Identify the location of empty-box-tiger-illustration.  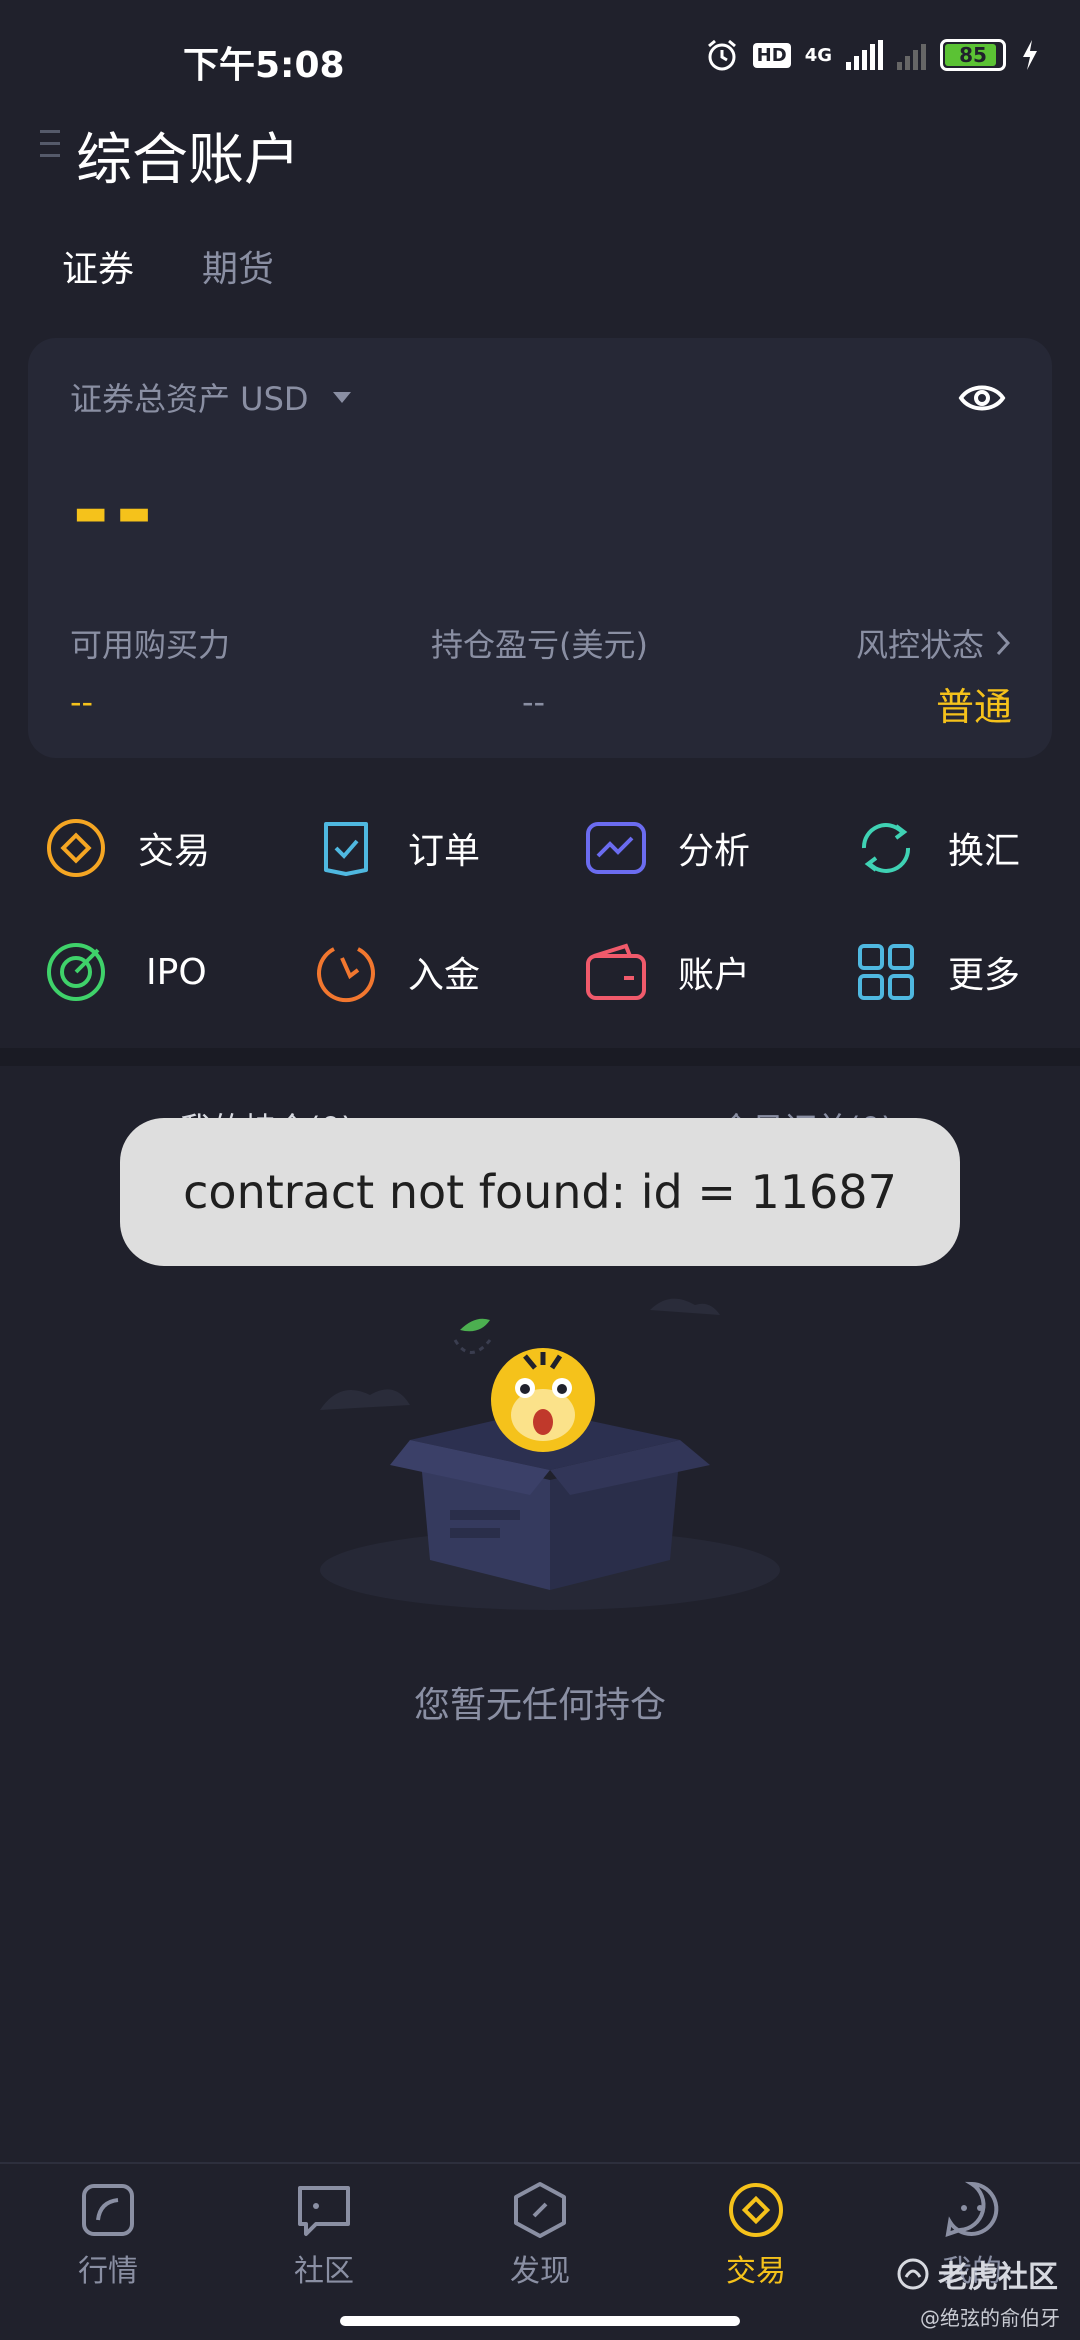
(550, 1454).